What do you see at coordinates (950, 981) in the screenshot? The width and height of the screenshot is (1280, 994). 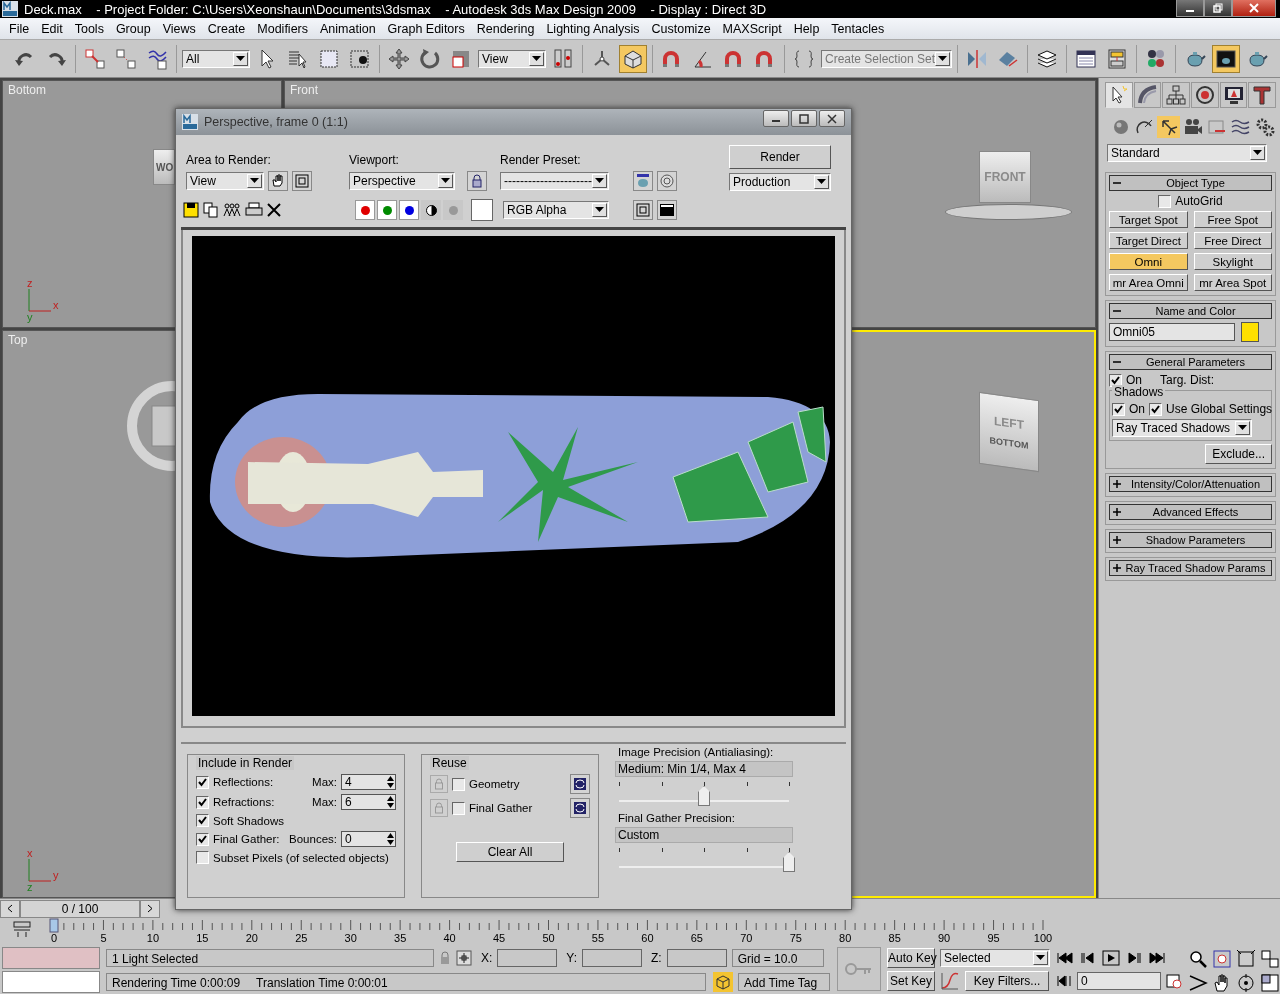 I see `tangent-curve-icon` at bounding box center [950, 981].